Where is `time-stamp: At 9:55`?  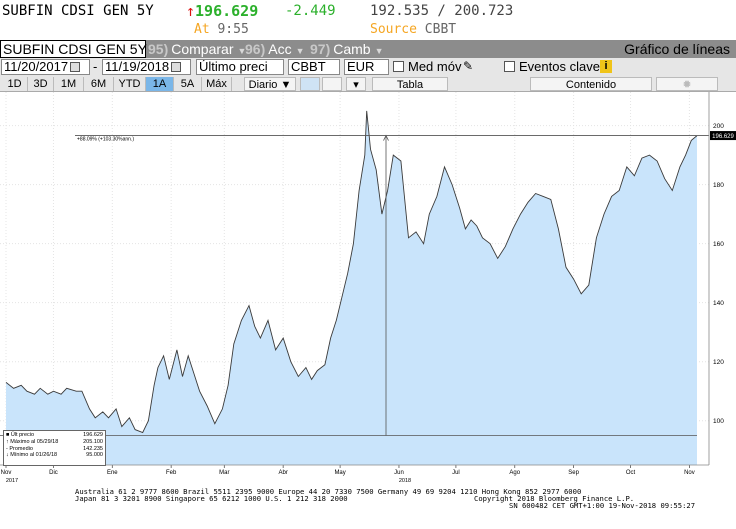
time-stamp: At 9:55 is located at coordinates (221, 29).